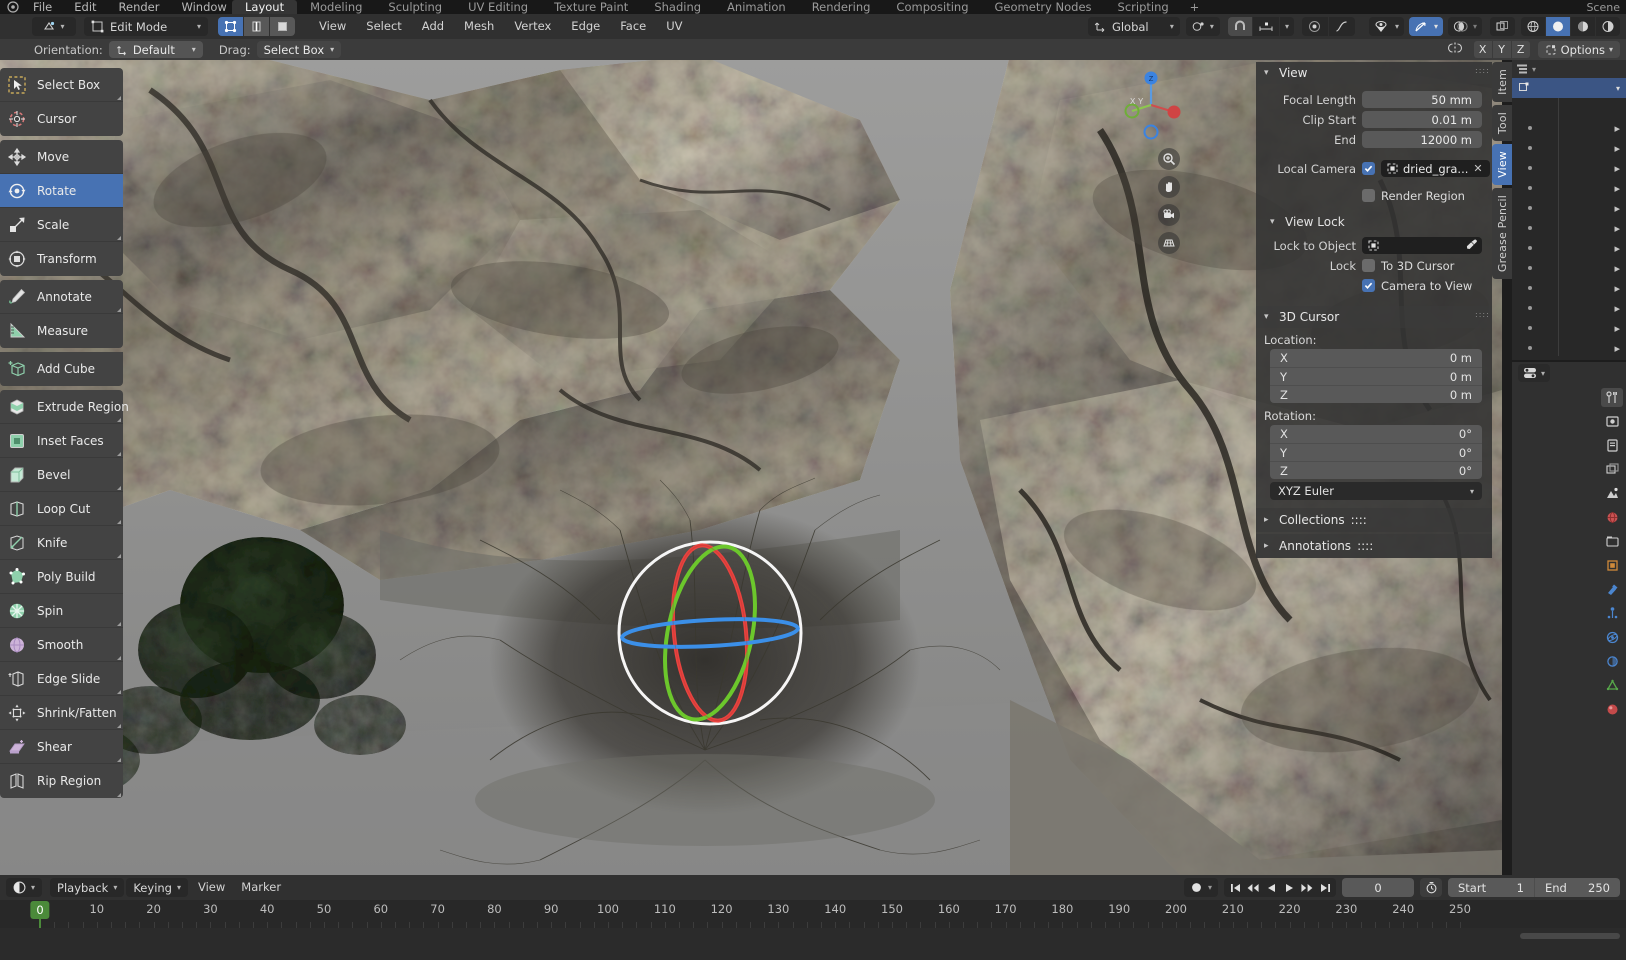 The image size is (1626, 960). Describe the element at coordinates (256, 26) in the screenshot. I see `edge-select-icon` at that location.